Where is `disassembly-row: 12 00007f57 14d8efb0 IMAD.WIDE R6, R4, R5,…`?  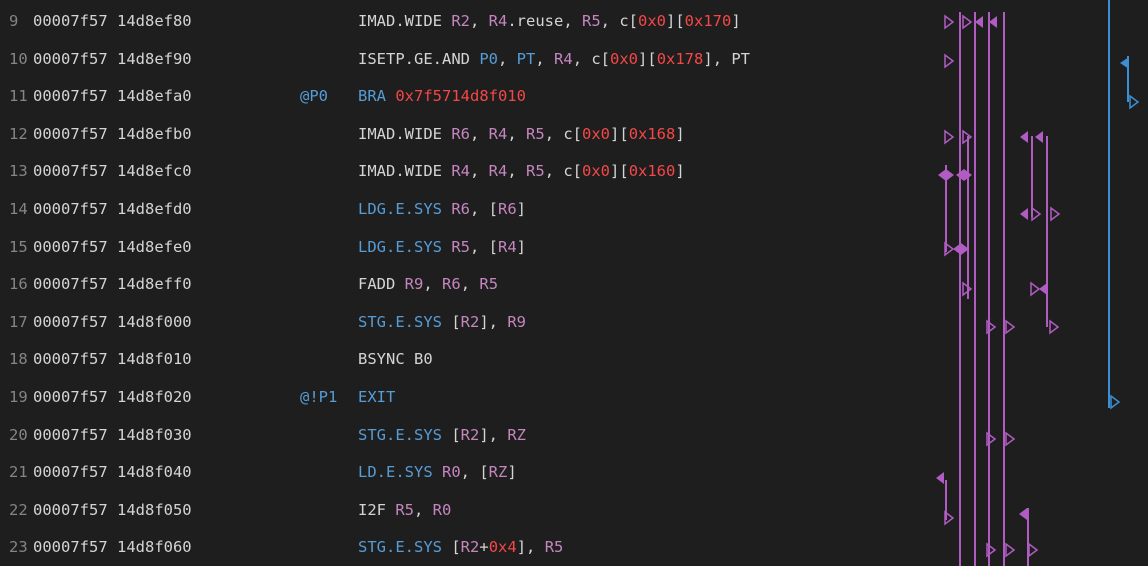 disassembly-row: 12 00007f57 14d8efb0 IMAD.WIDE R6, R4, R5,… is located at coordinates (574, 134).